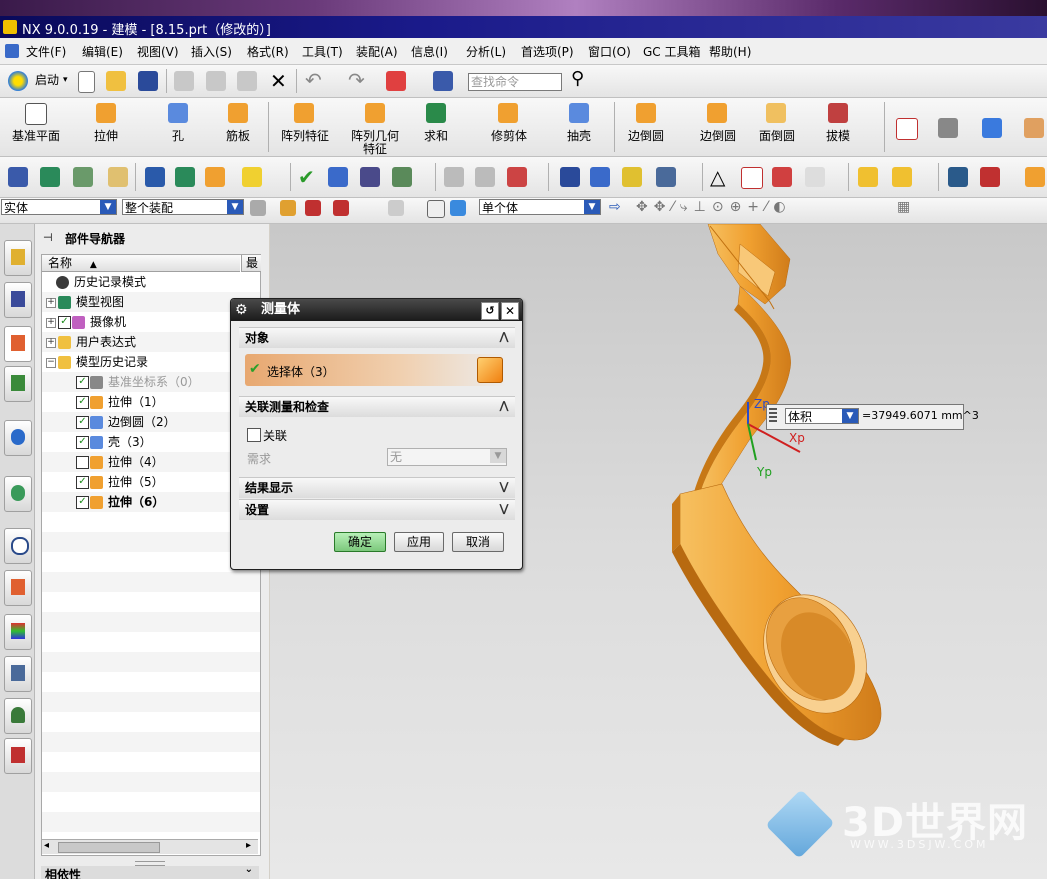  What do you see at coordinates (141, 263) in the screenshot?
I see `column-header-name: 名称 ▲` at bounding box center [141, 263].